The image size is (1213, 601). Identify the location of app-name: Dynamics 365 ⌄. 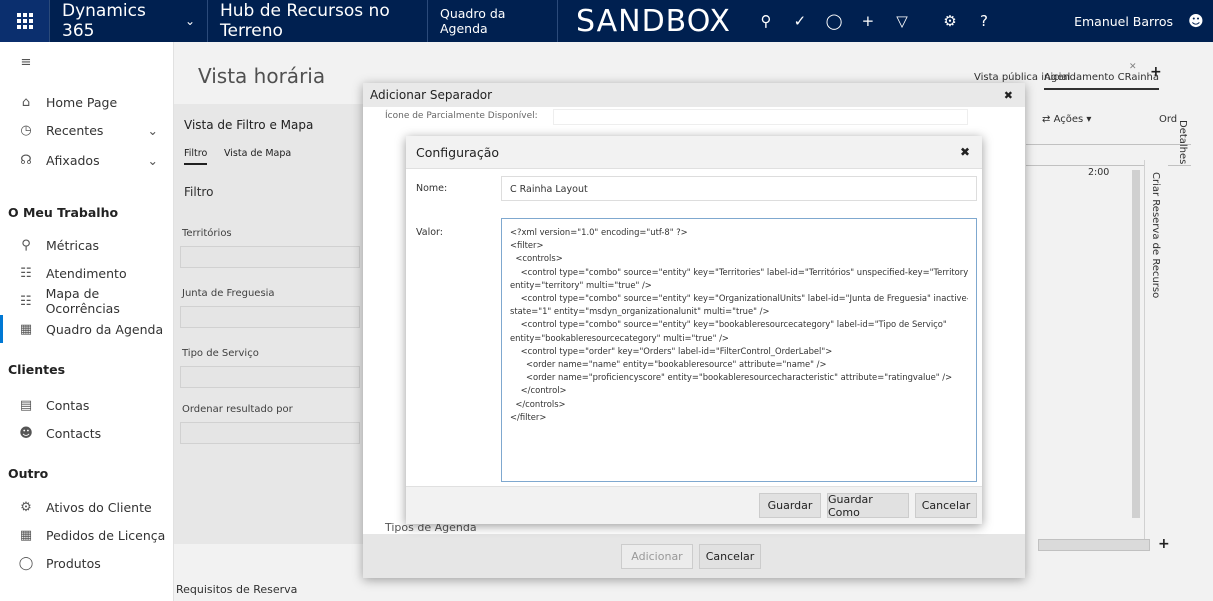
(129, 21).